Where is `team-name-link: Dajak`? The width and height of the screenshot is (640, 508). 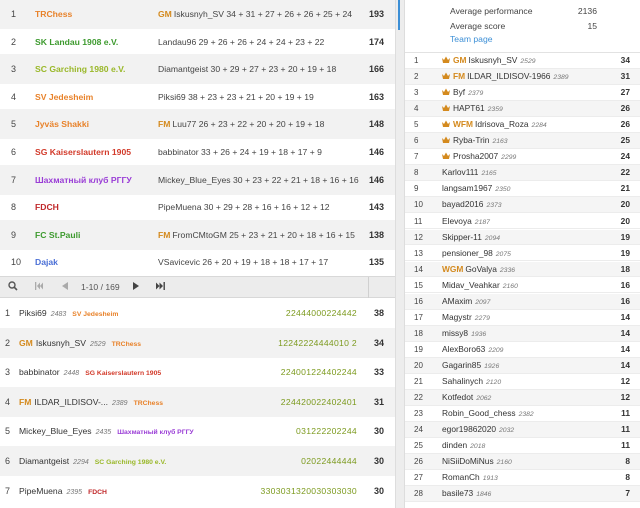
team-name-link: Dajak is located at coordinates (46, 262).